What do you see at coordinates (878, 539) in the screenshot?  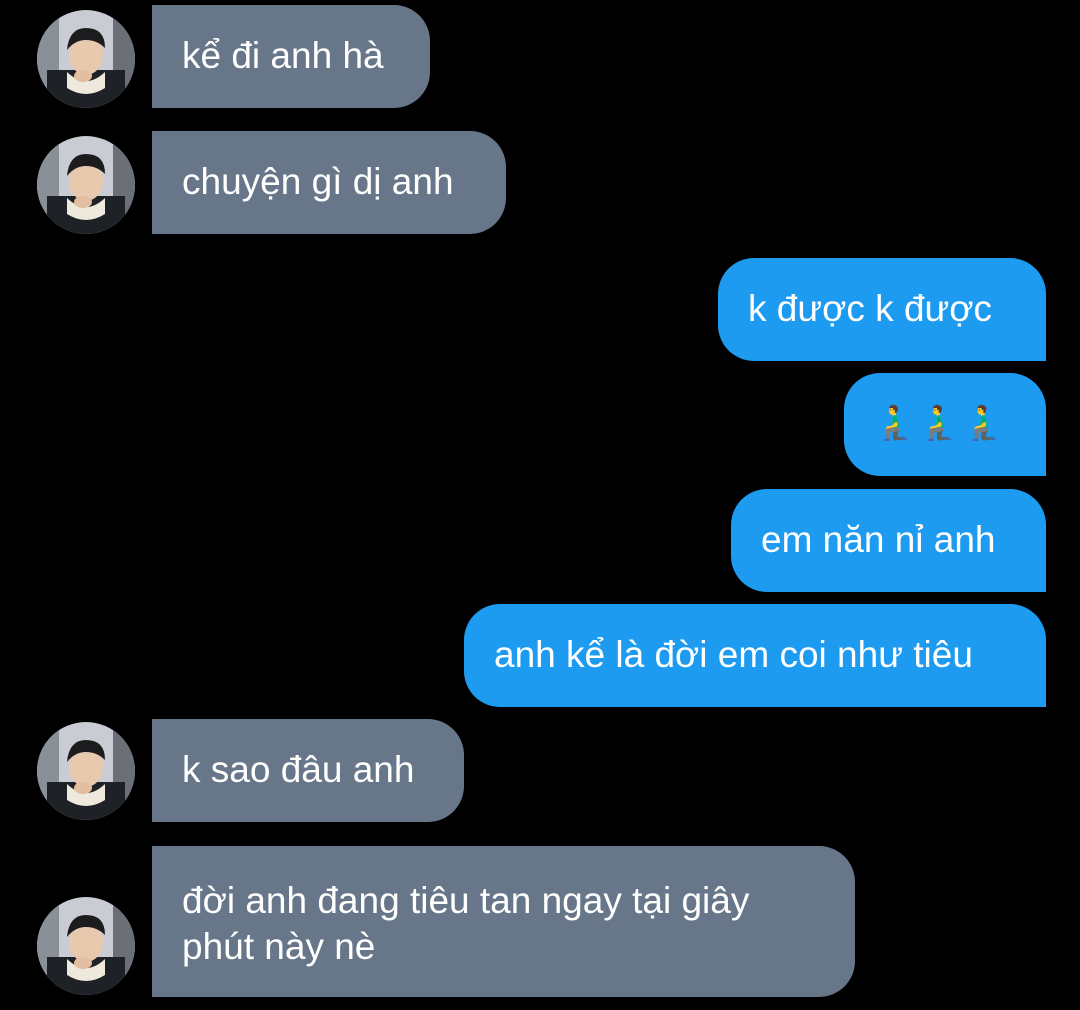 I see `message-text: em năn nỉ anh` at bounding box center [878, 539].